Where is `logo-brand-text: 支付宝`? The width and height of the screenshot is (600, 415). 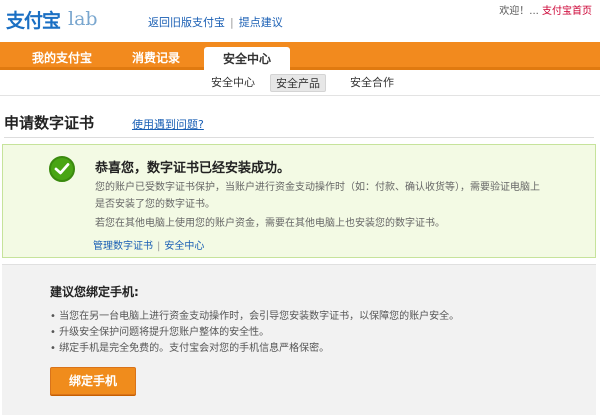
logo-brand-text: 支付宝 is located at coordinates (33, 21).